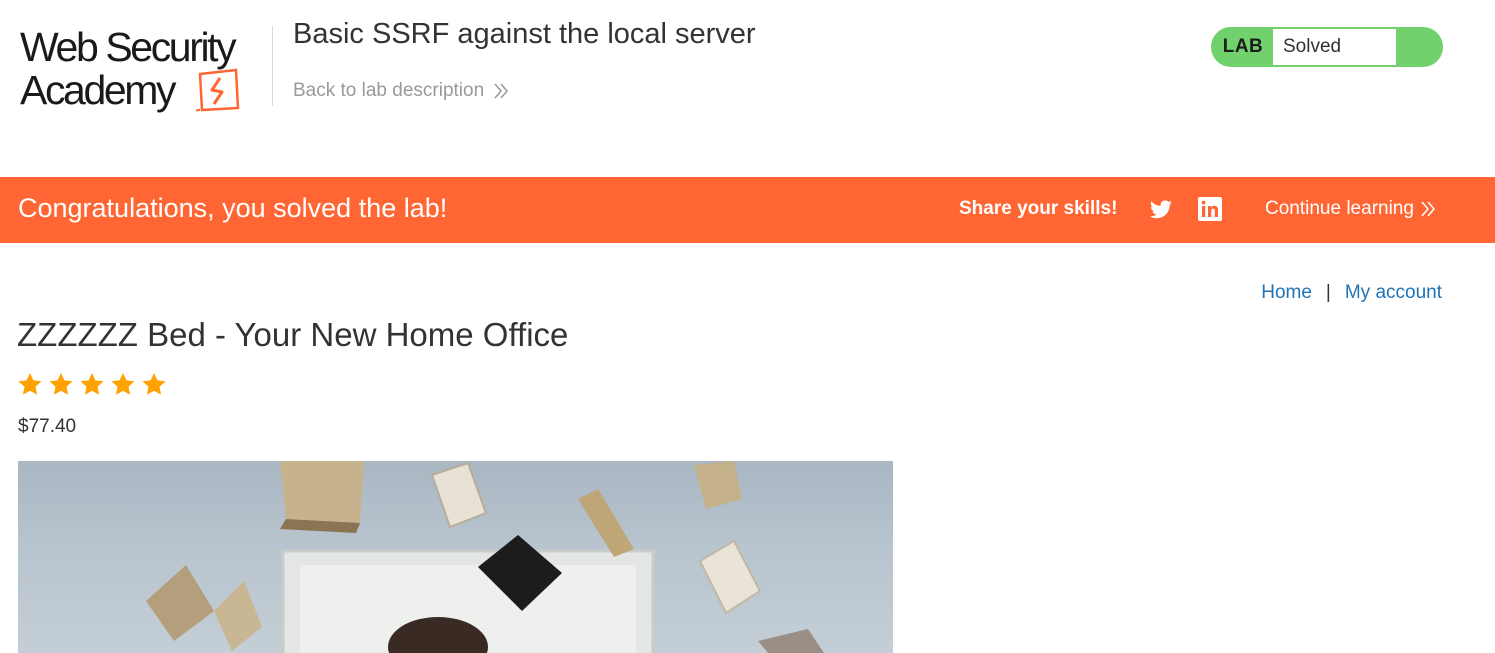  I want to click on banner-message: Congratulations, you solved the lab!, so click(233, 208).